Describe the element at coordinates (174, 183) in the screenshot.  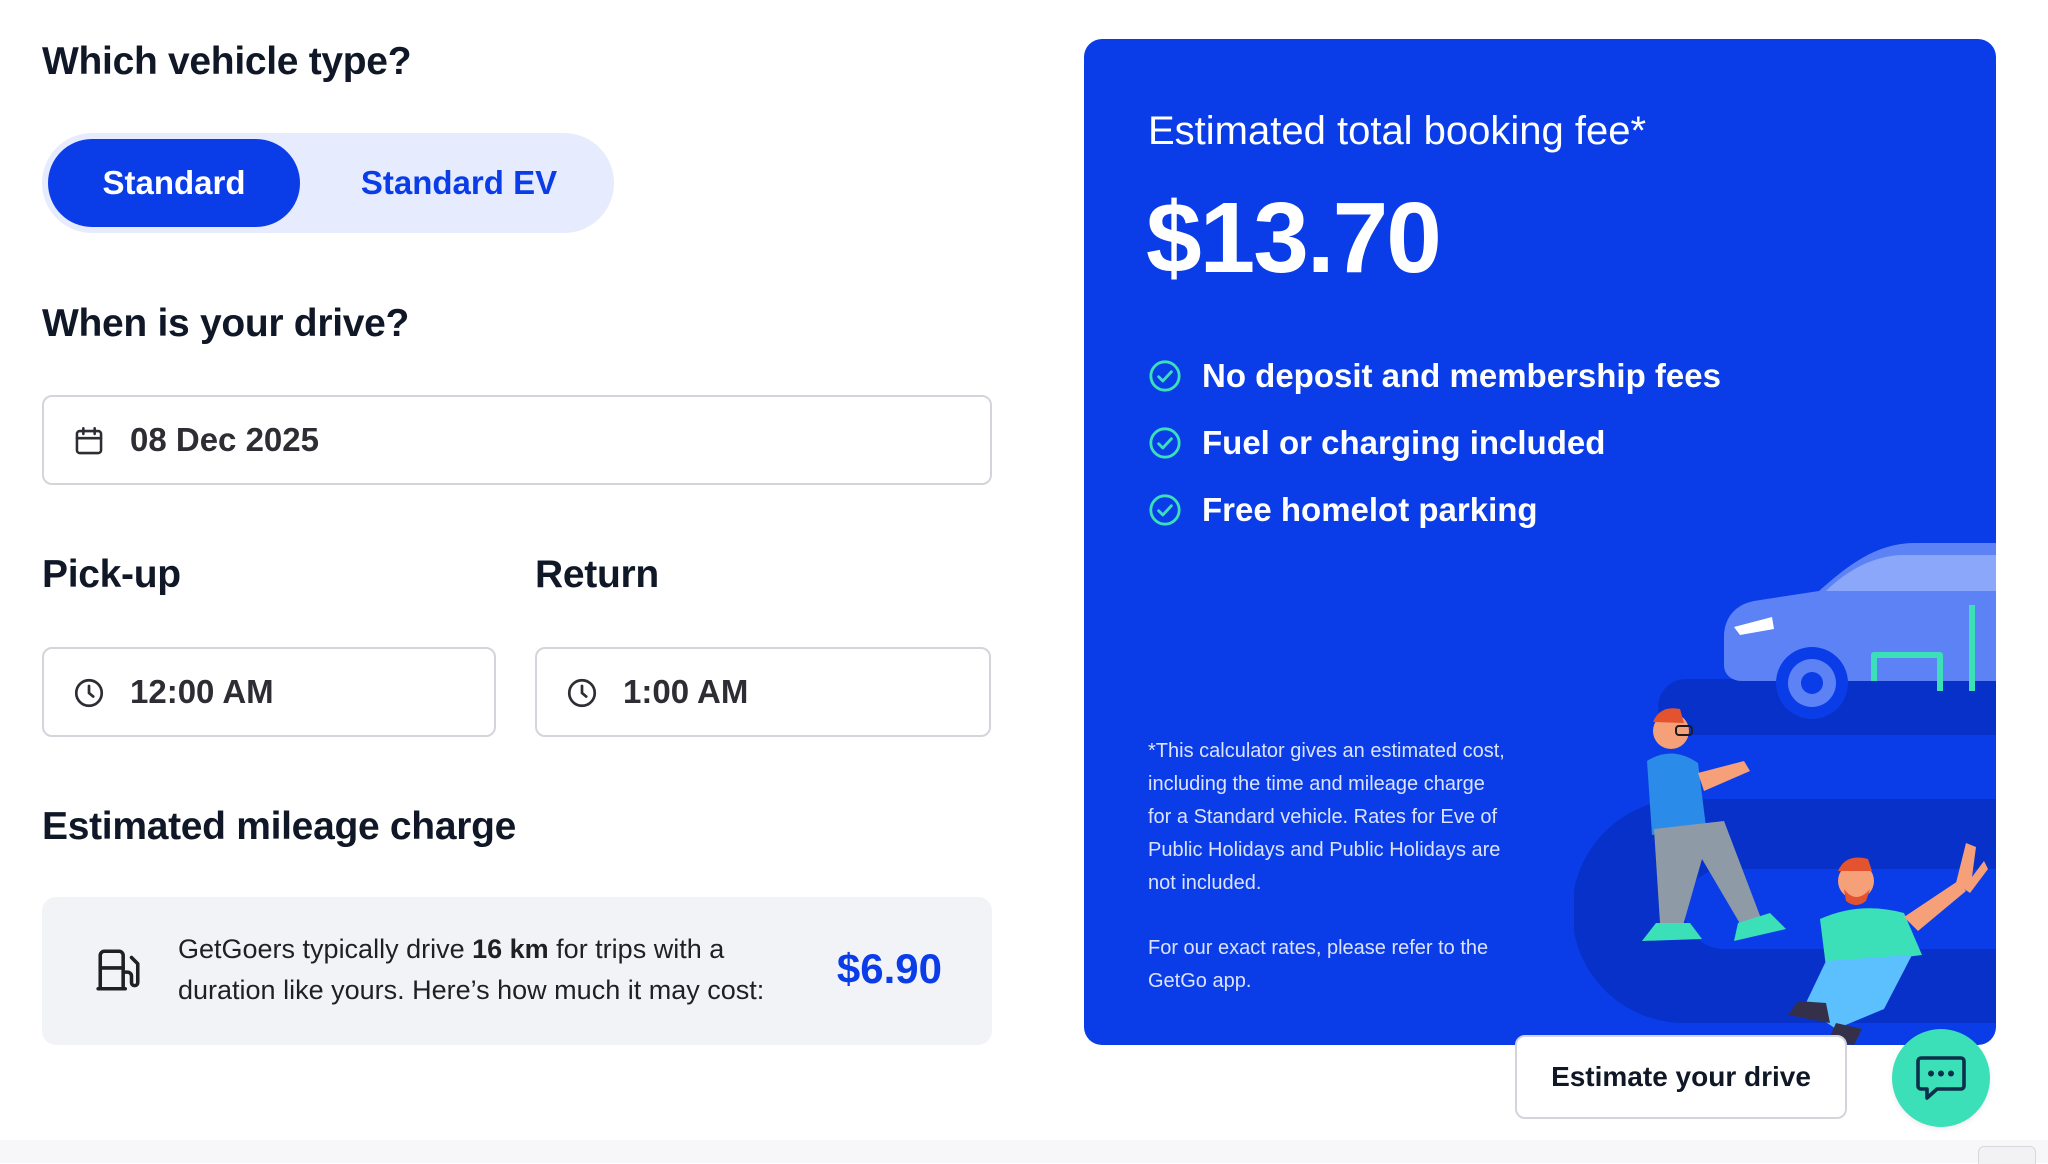
I see `vehicle-option-standard: Standard` at that location.